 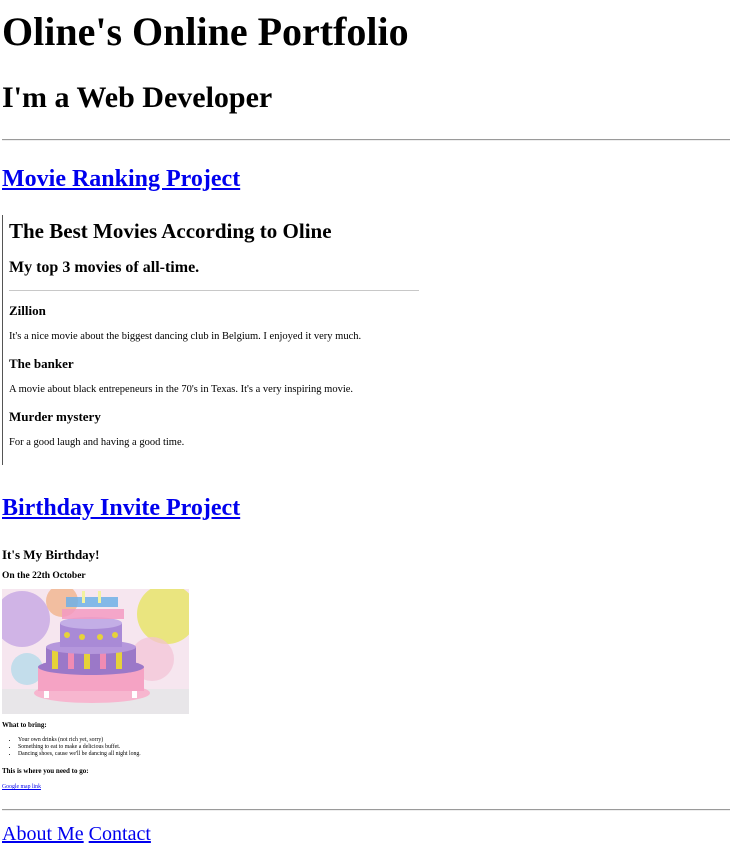 What do you see at coordinates (43, 834) in the screenshot?
I see `about-me-link: About Me` at bounding box center [43, 834].